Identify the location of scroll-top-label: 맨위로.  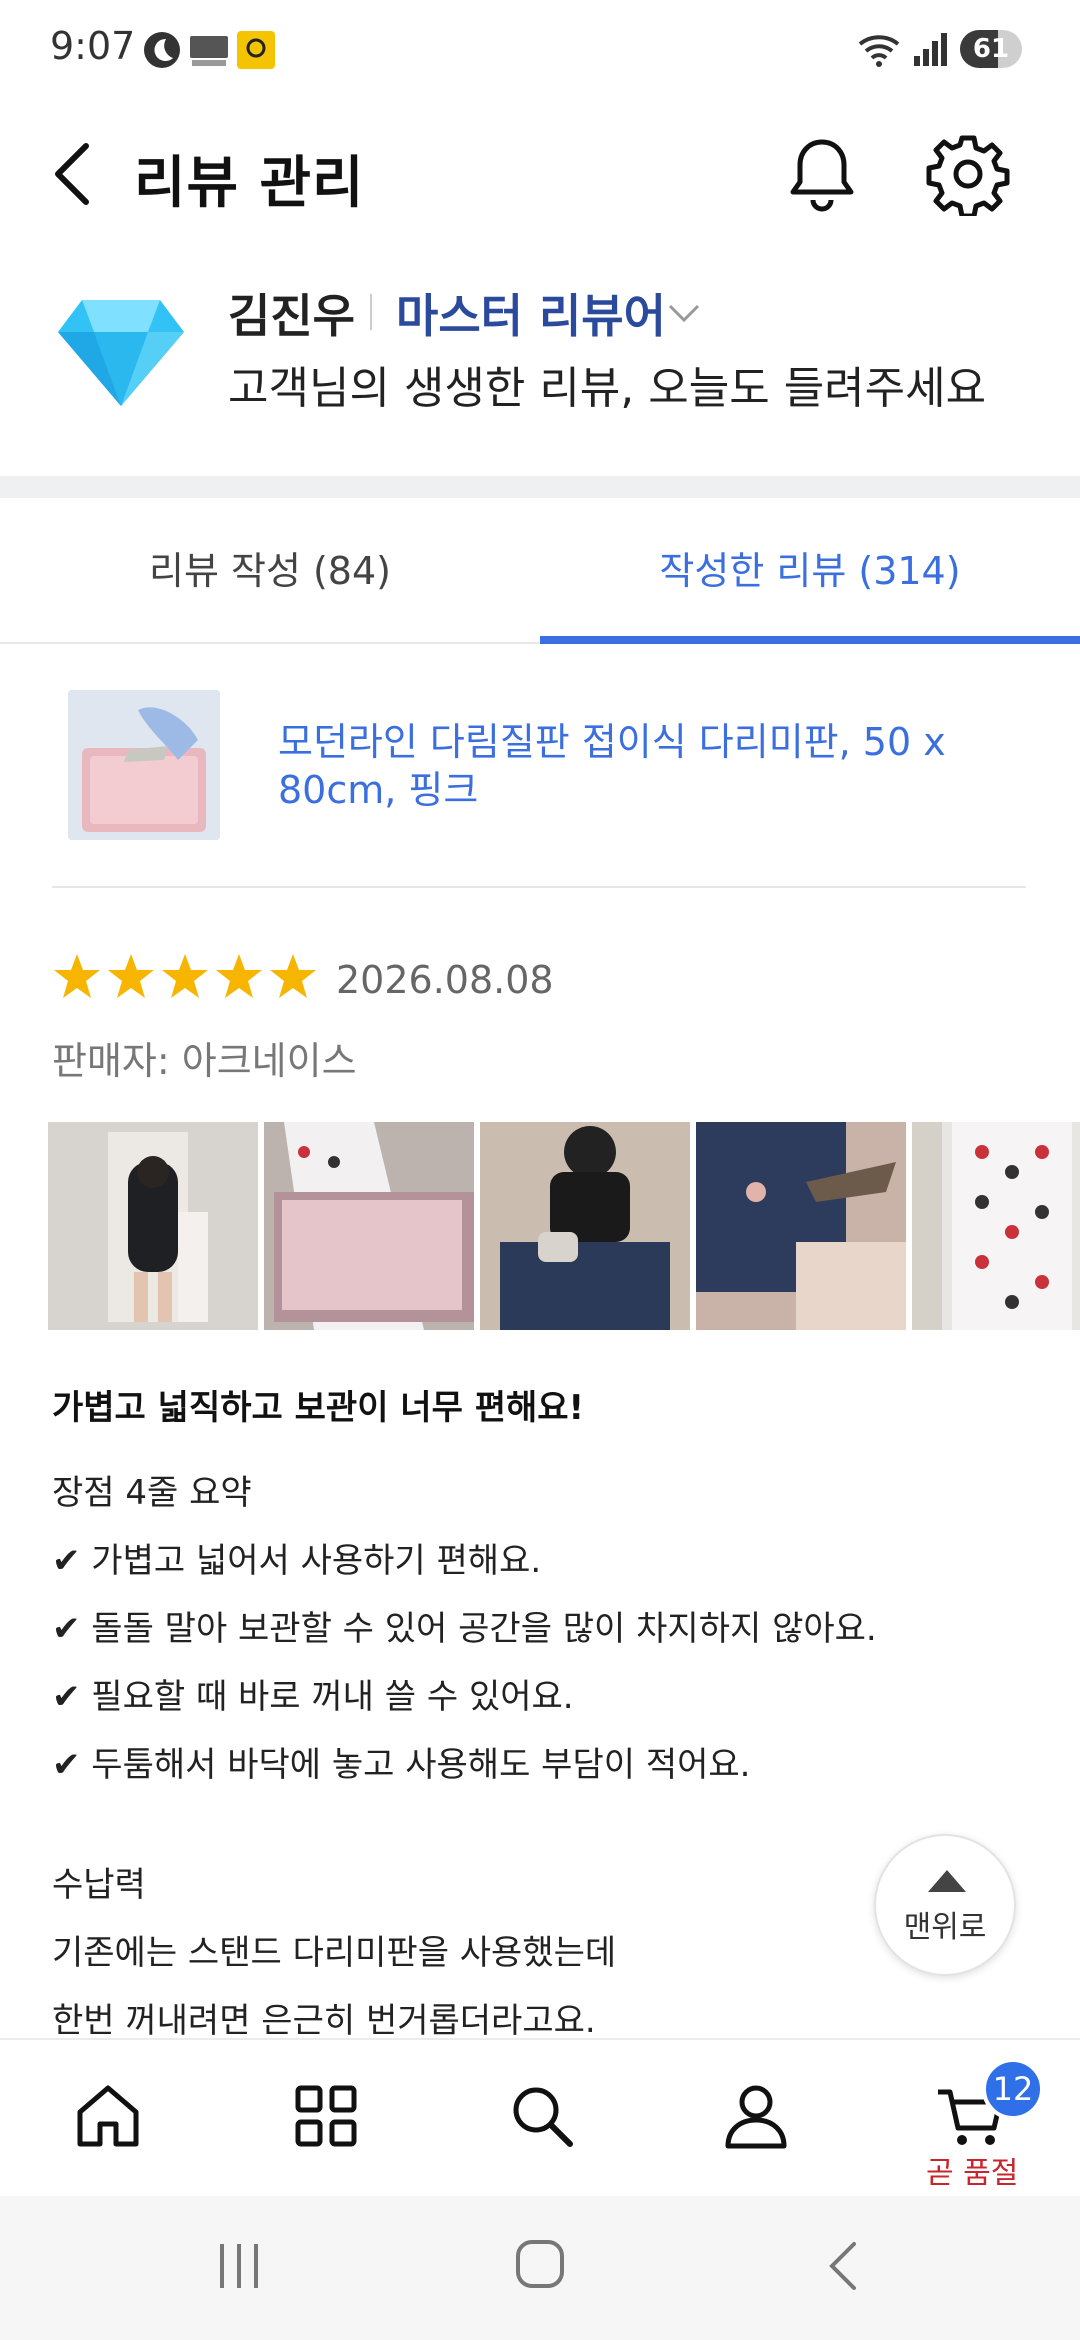
(945, 1927).